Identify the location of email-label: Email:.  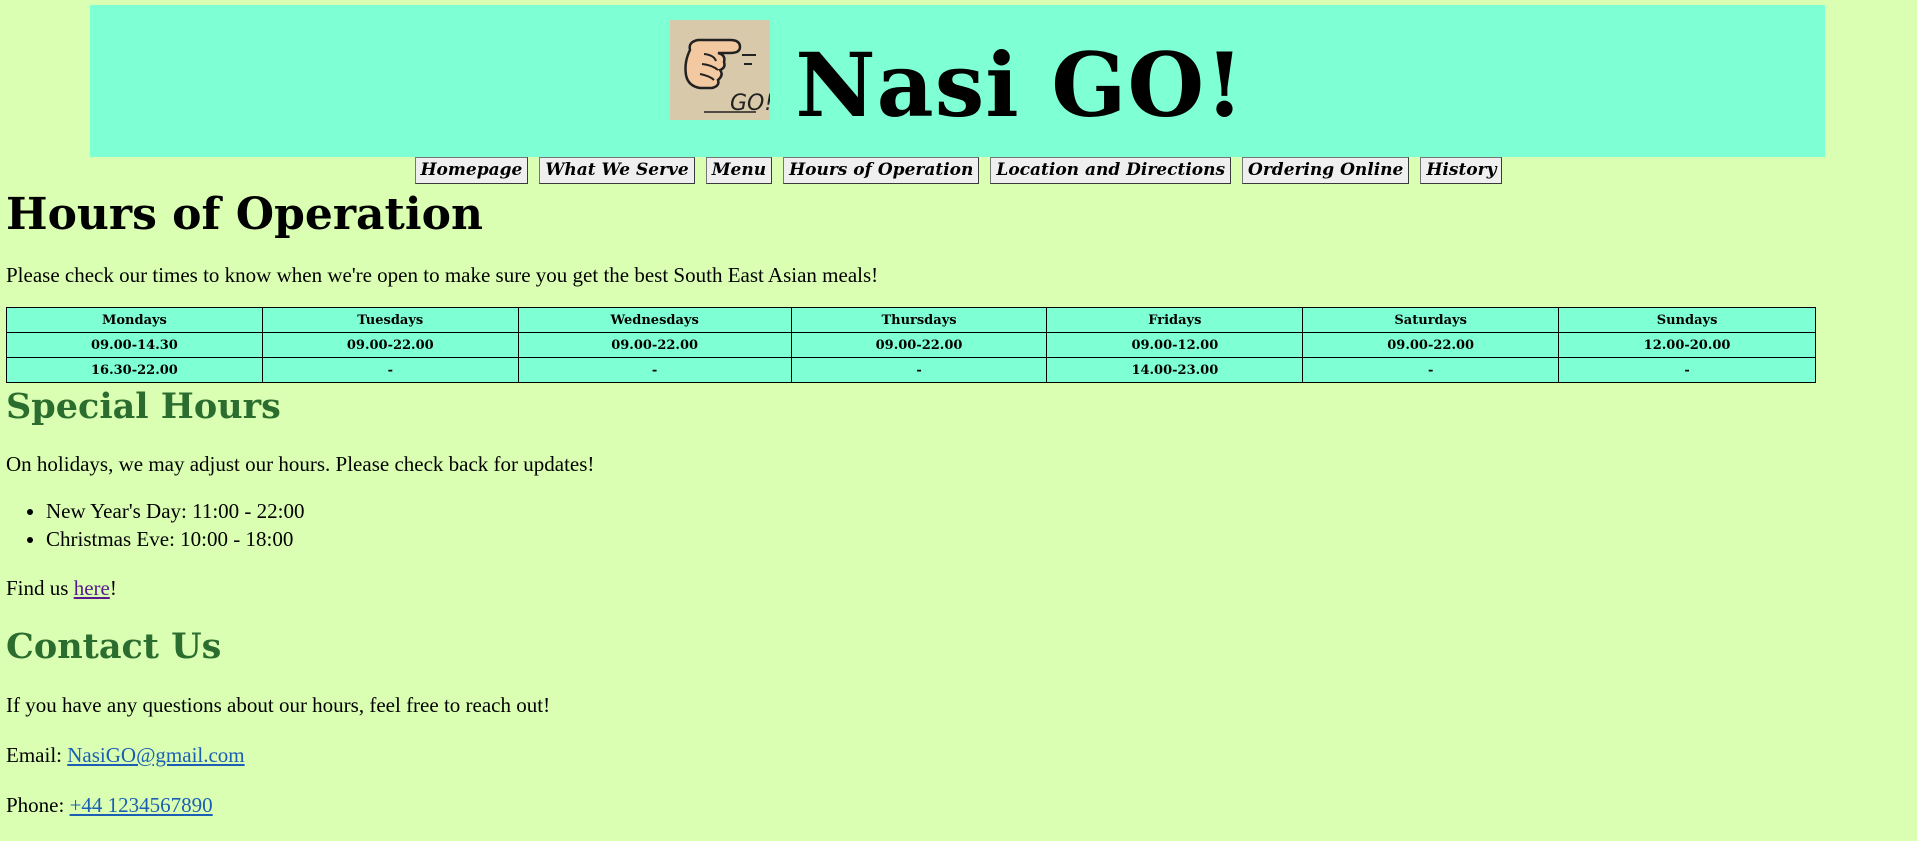
(37, 755).